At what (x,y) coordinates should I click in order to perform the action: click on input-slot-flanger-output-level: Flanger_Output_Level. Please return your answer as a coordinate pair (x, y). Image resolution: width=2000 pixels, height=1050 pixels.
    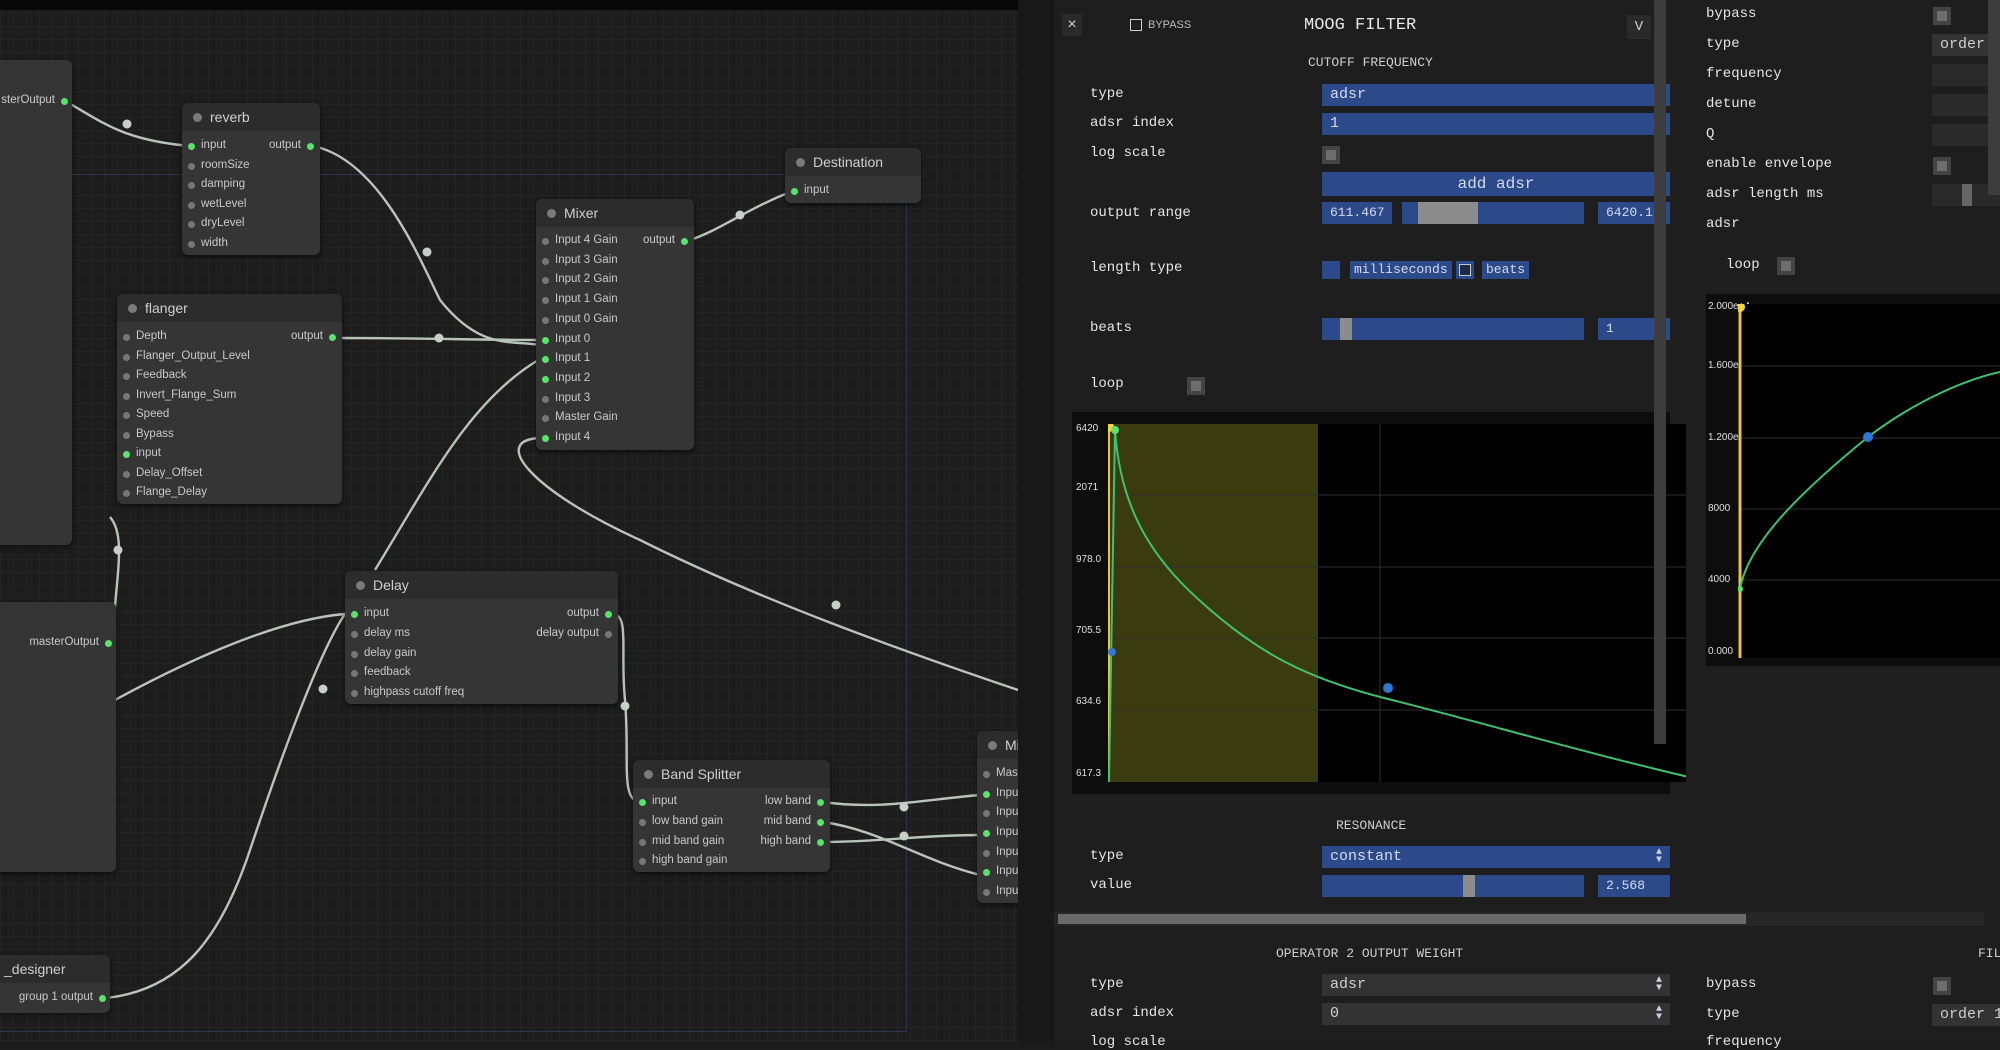
    Looking at the image, I should click on (184, 356).